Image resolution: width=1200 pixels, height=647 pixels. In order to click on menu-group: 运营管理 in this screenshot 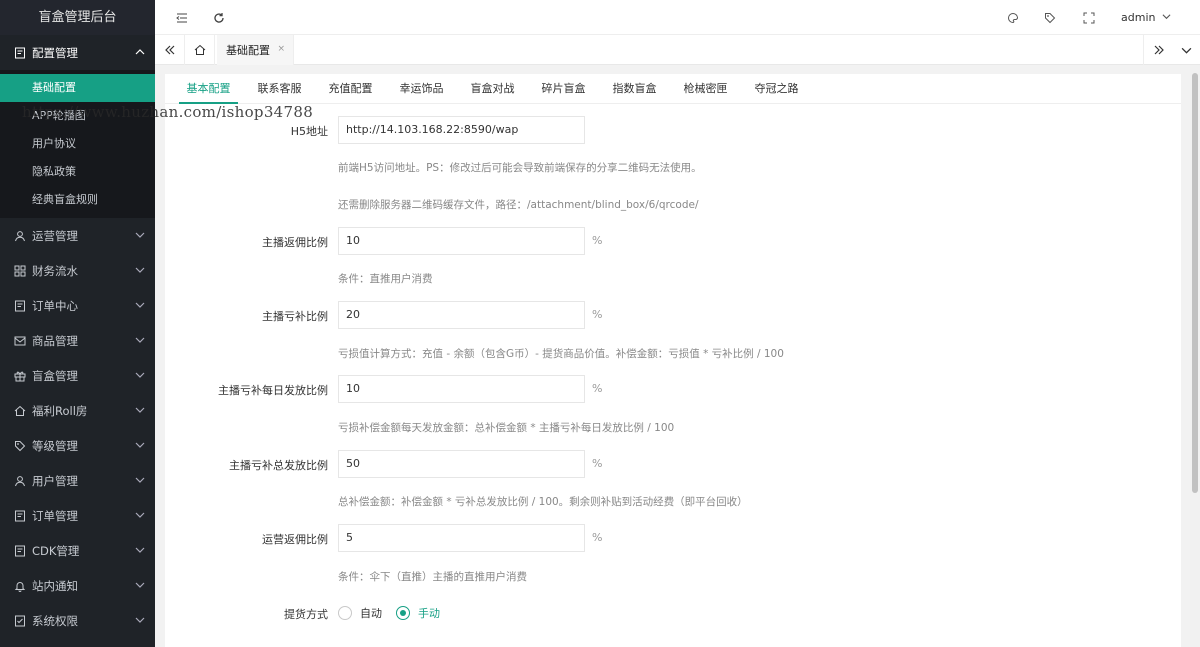, I will do `click(77, 235)`.